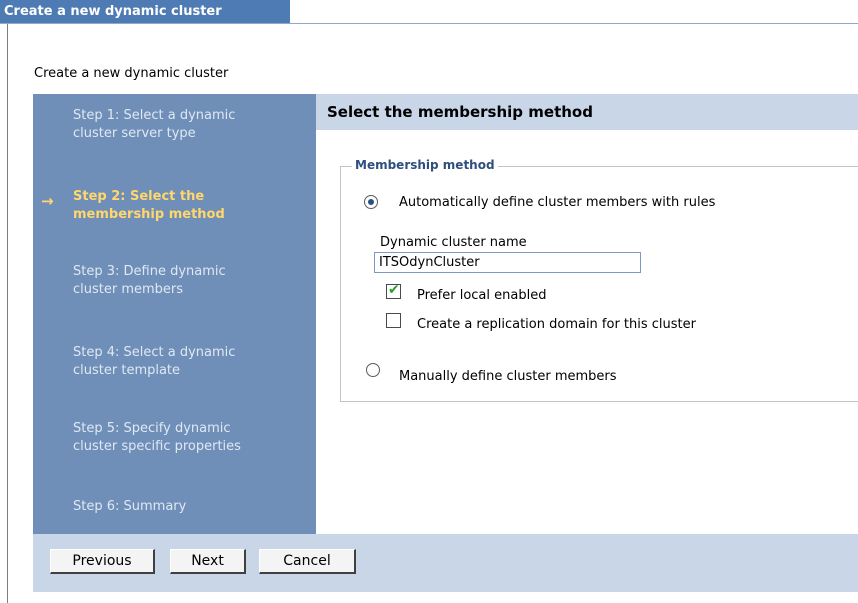 The height and width of the screenshot is (603, 858). What do you see at coordinates (7, 313) in the screenshot?
I see `left-border` at bounding box center [7, 313].